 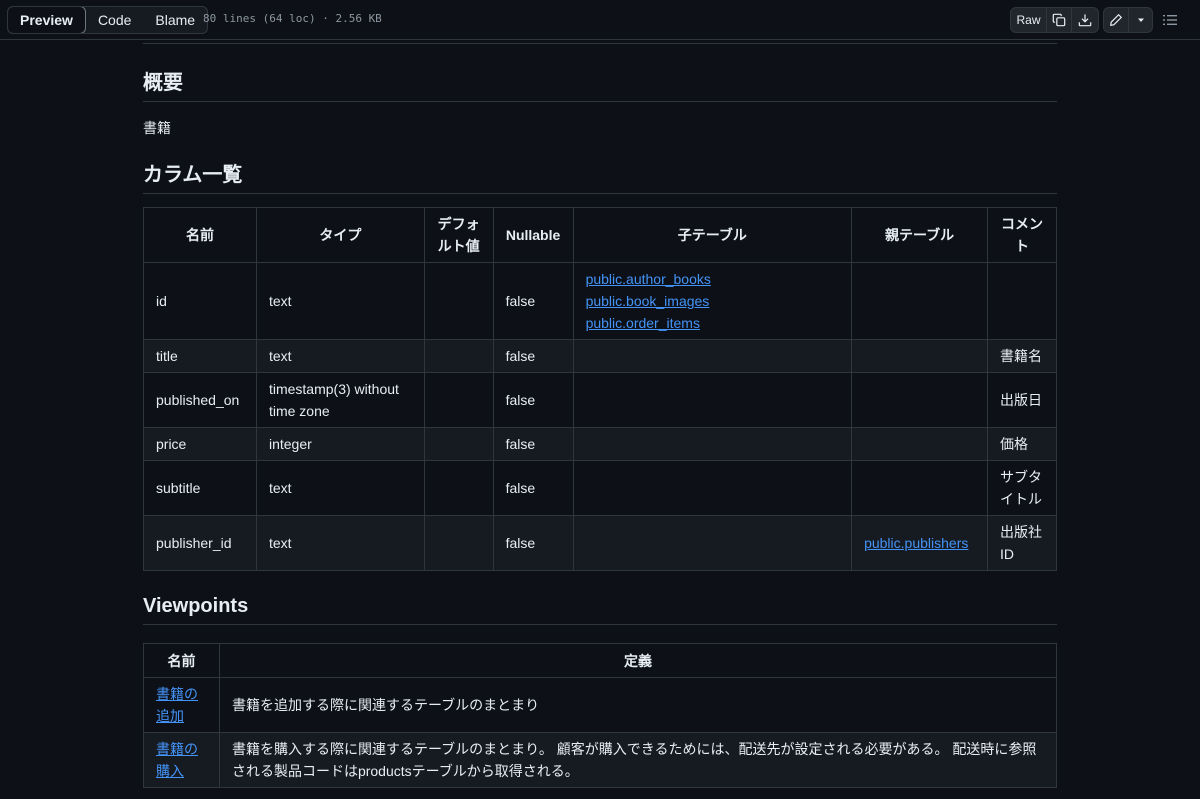 I want to click on table-row: 書籍の追加 書籍を追加する際に関連するテーブルのまとまり, so click(x=600, y=705).